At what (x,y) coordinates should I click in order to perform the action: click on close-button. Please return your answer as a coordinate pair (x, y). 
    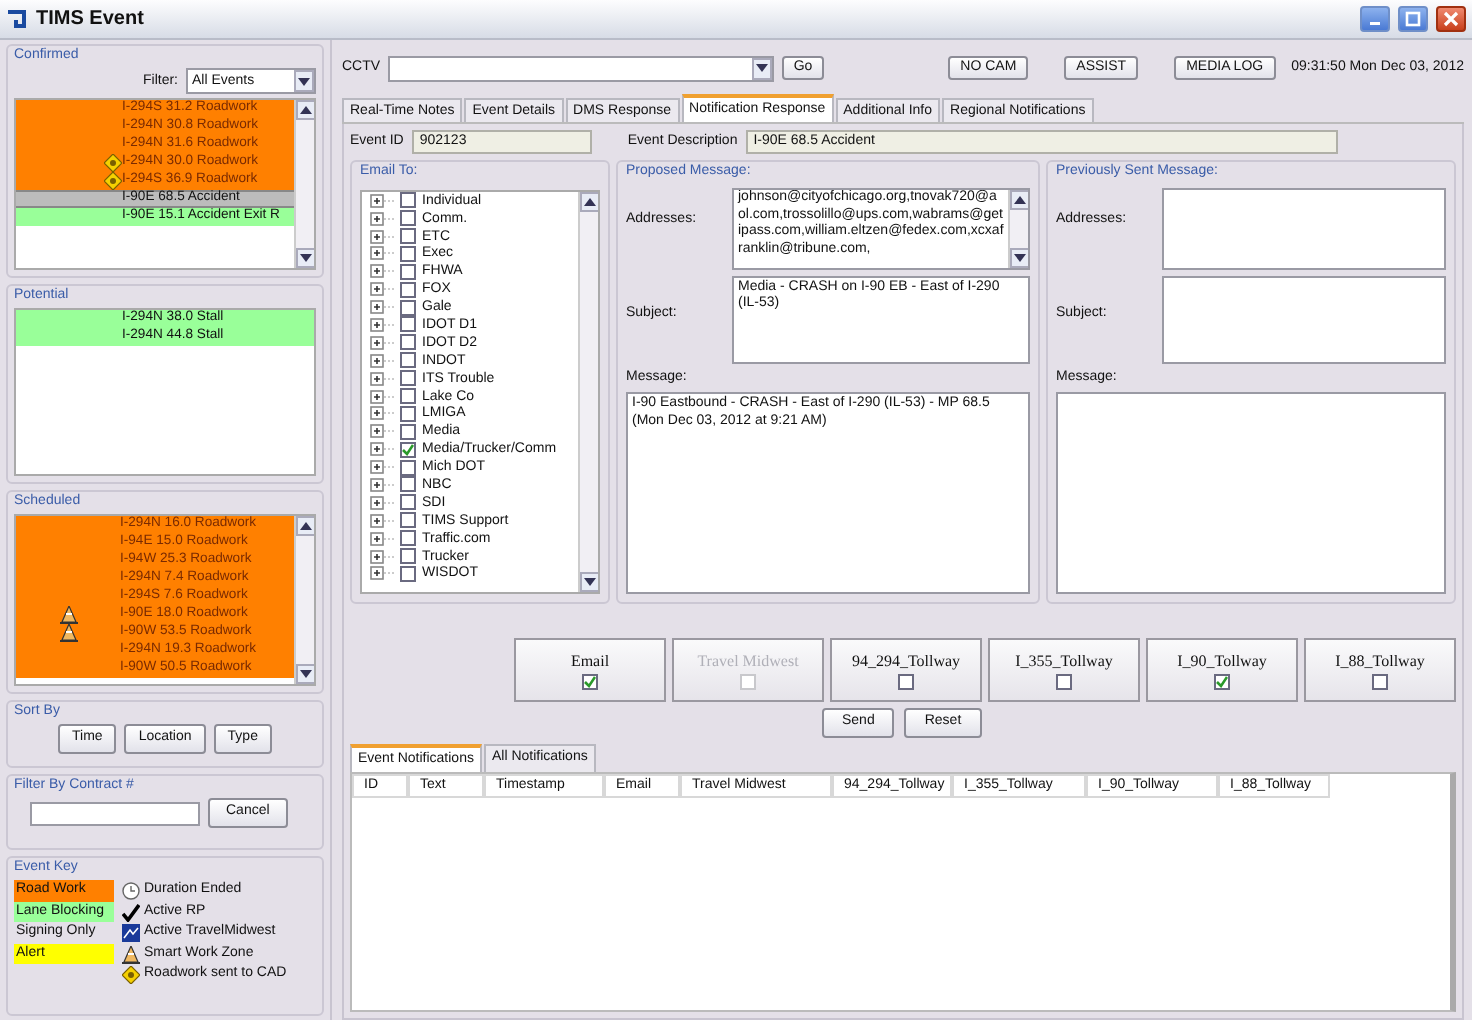
    Looking at the image, I should click on (1451, 19).